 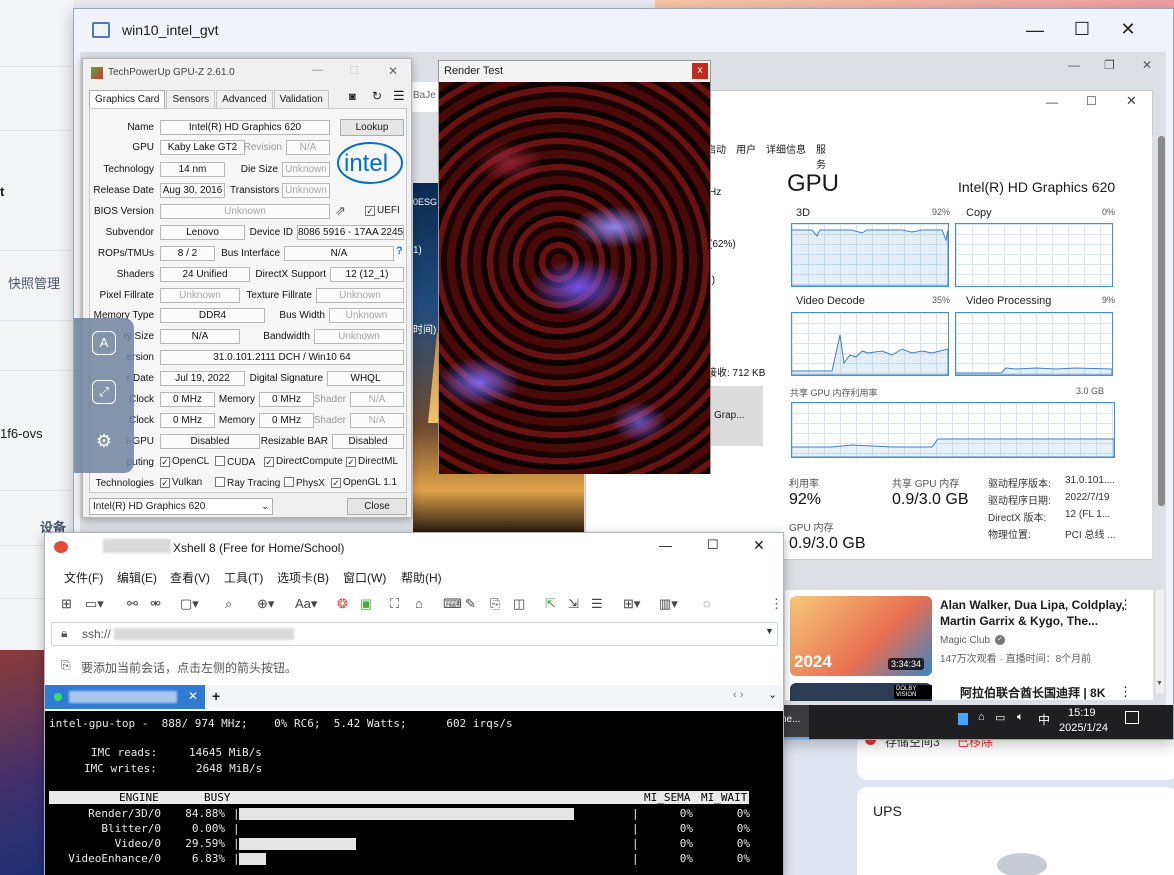 I want to click on maximize-button: ☐, so click(x=1082, y=29).